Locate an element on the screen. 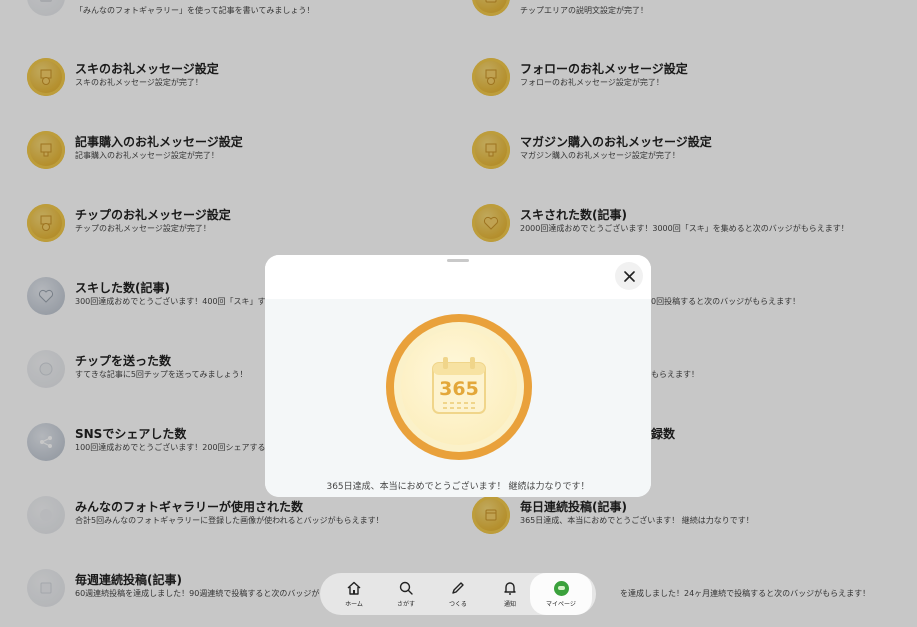 This screenshot has height=627, width=917. close-icon is located at coordinates (629, 276).